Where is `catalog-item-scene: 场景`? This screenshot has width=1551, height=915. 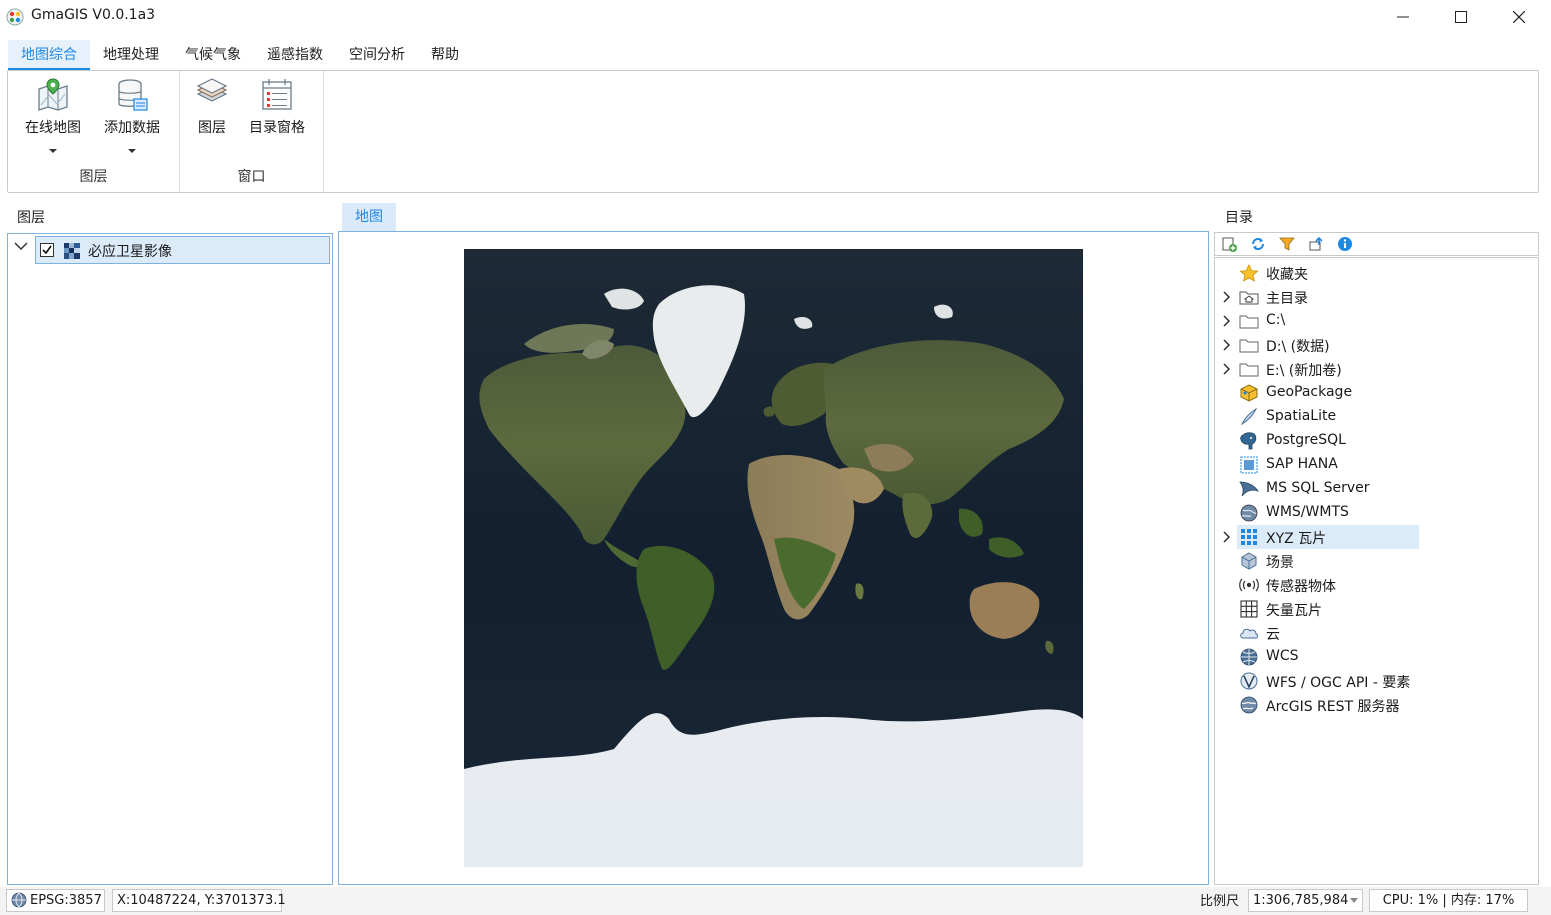 catalog-item-scene: 场景 is located at coordinates (1377, 561).